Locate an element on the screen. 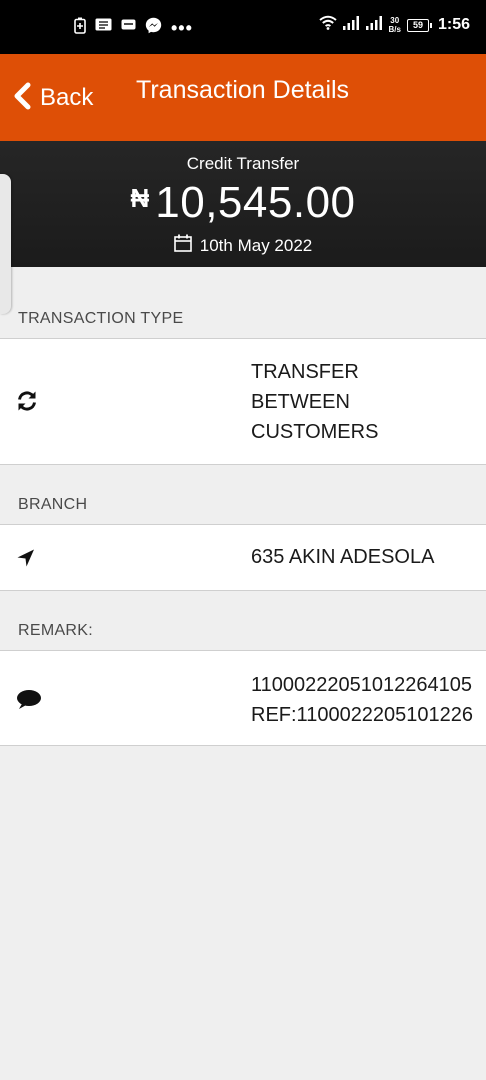 This screenshot has width=486, height=1080. back-label: Back is located at coordinates (67, 97).